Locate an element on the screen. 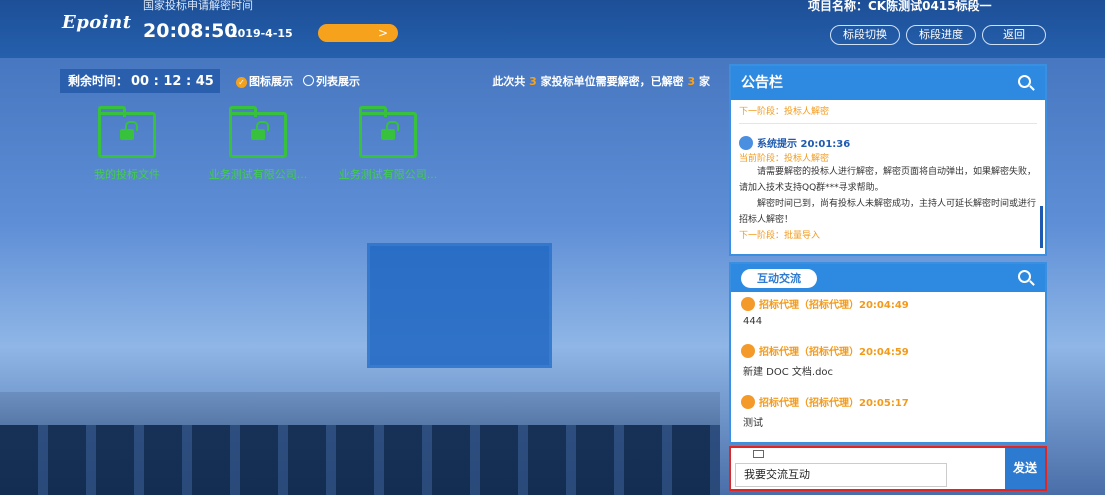  section-progress-button: 标段进度 is located at coordinates (941, 35).